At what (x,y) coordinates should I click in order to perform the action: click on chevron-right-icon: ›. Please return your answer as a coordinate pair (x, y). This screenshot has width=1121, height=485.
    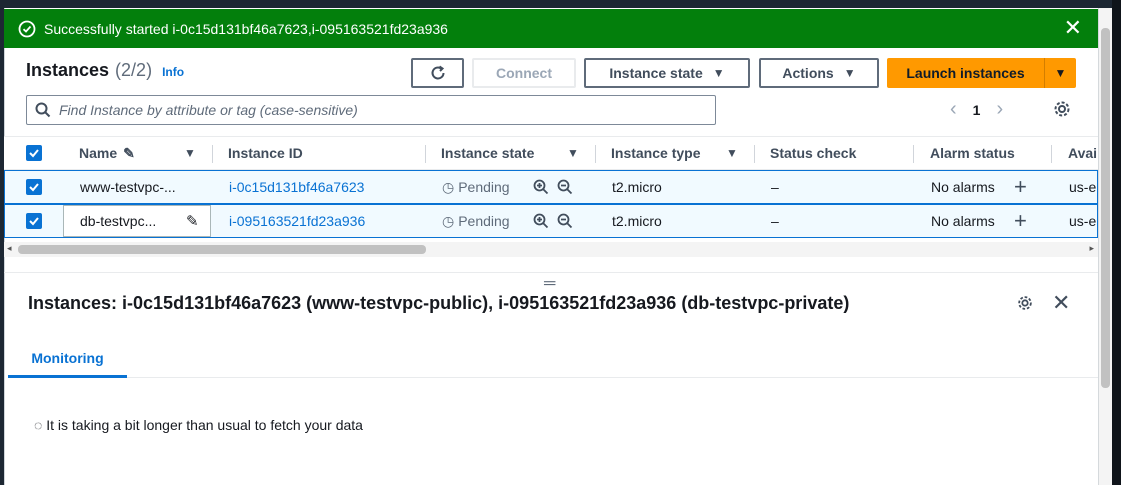
    Looking at the image, I should click on (999, 109).